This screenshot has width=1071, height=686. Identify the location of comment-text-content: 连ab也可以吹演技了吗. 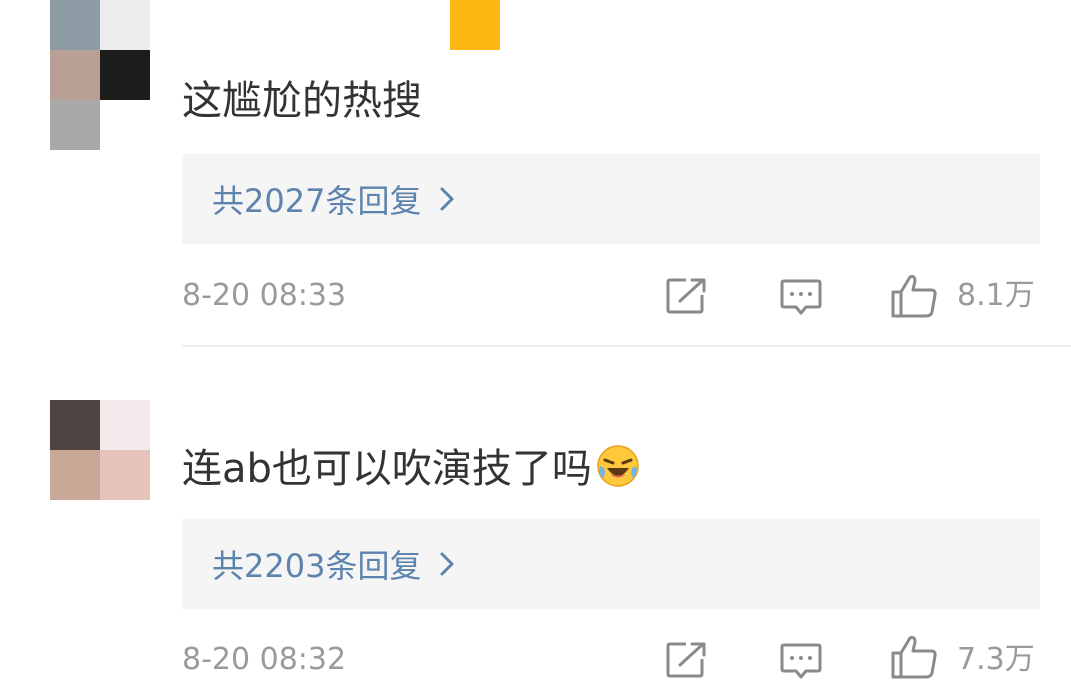
(387, 469).